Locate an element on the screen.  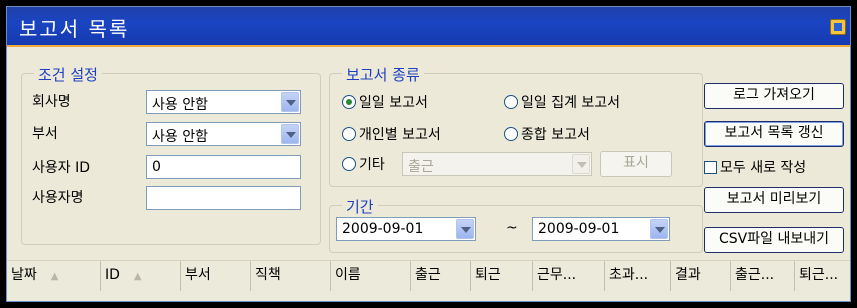
title-bar: 보고서 목록 is located at coordinates (428, 27).